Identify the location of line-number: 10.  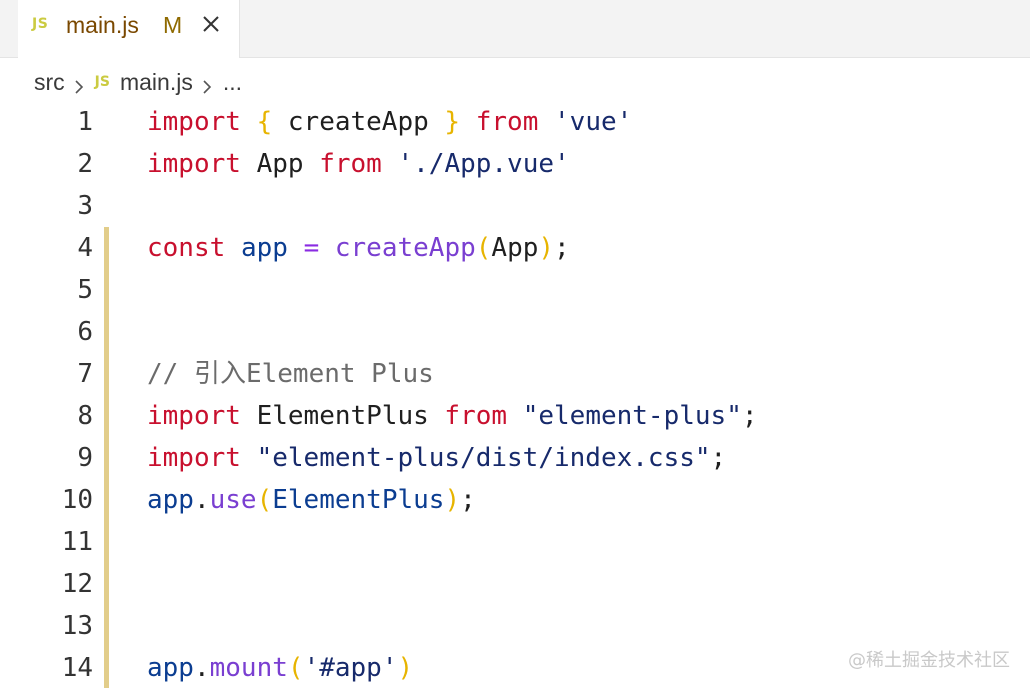
(77, 500).